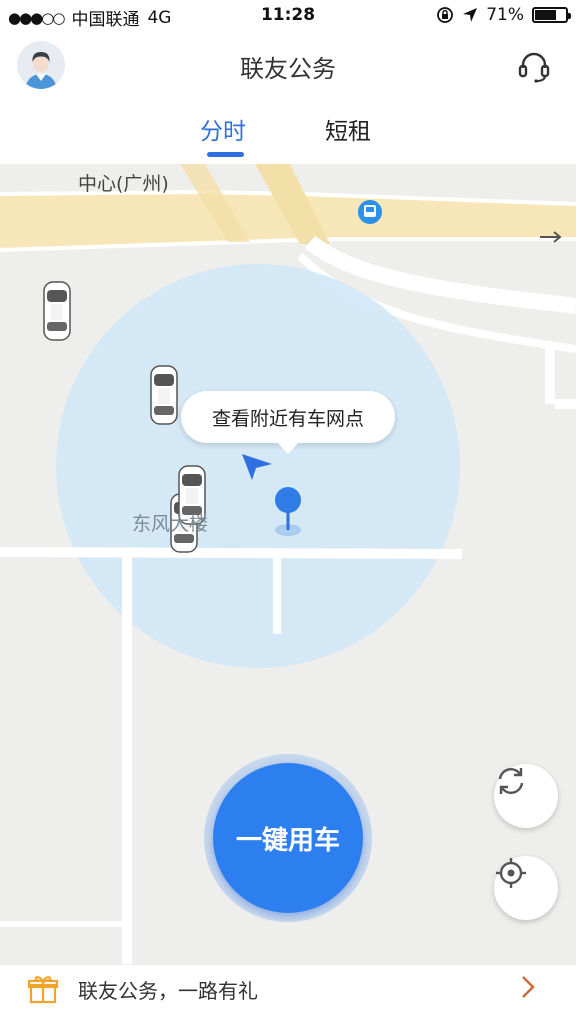  I want to click on tab-short-rent: 短租, so click(348, 129).